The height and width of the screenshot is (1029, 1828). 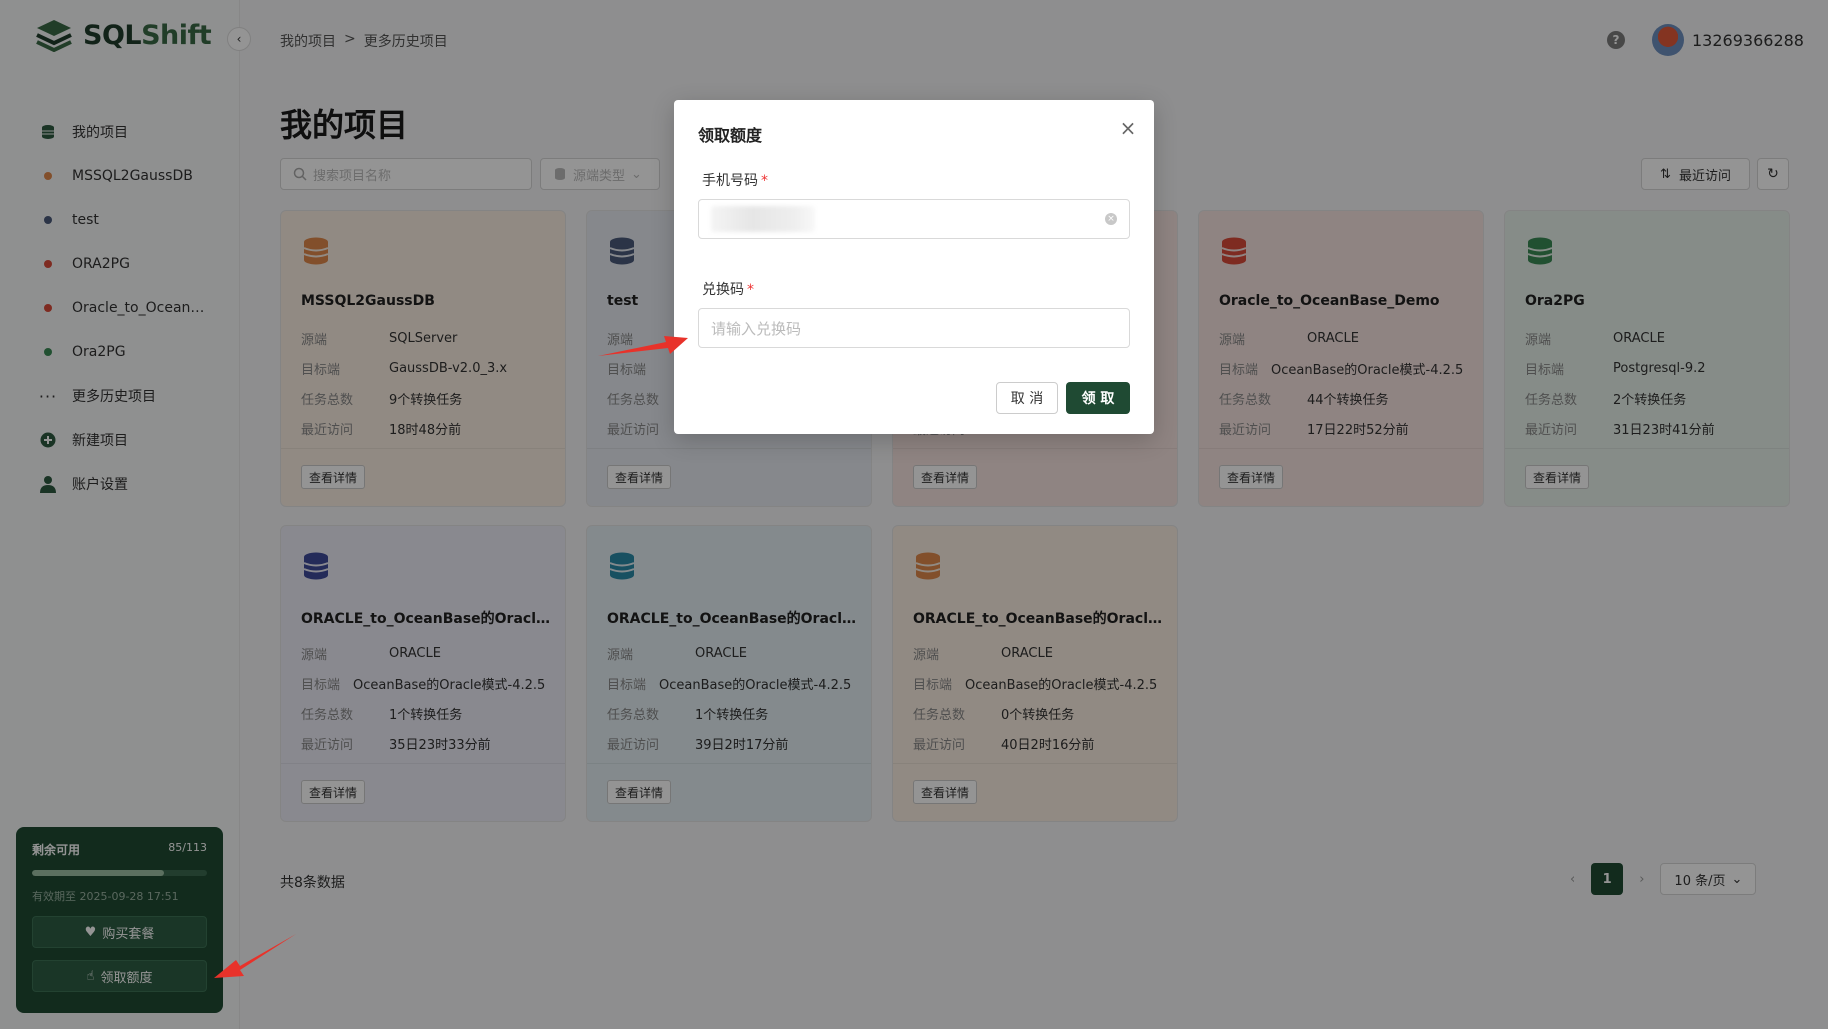 I want to click on redeem-code-field: 请输入兑换码, so click(x=914, y=328).